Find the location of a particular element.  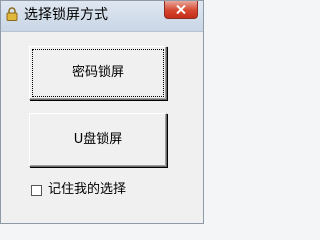

remember-choice-checkbox is located at coordinates (36, 190).